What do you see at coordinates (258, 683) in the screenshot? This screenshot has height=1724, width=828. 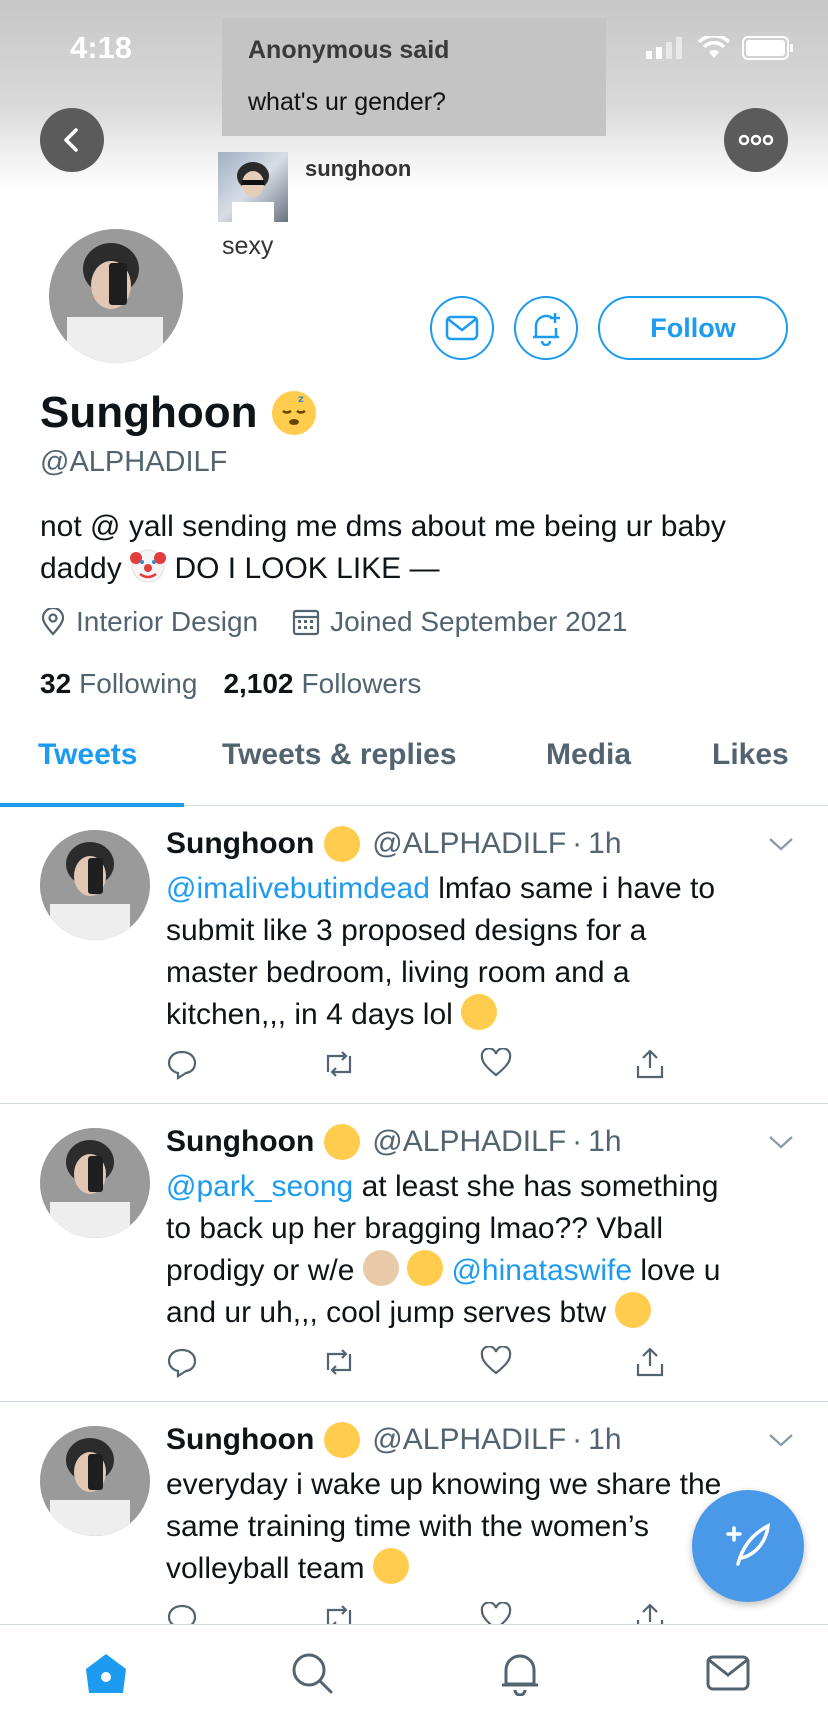 I see `followers-count: 2,102` at bounding box center [258, 683].